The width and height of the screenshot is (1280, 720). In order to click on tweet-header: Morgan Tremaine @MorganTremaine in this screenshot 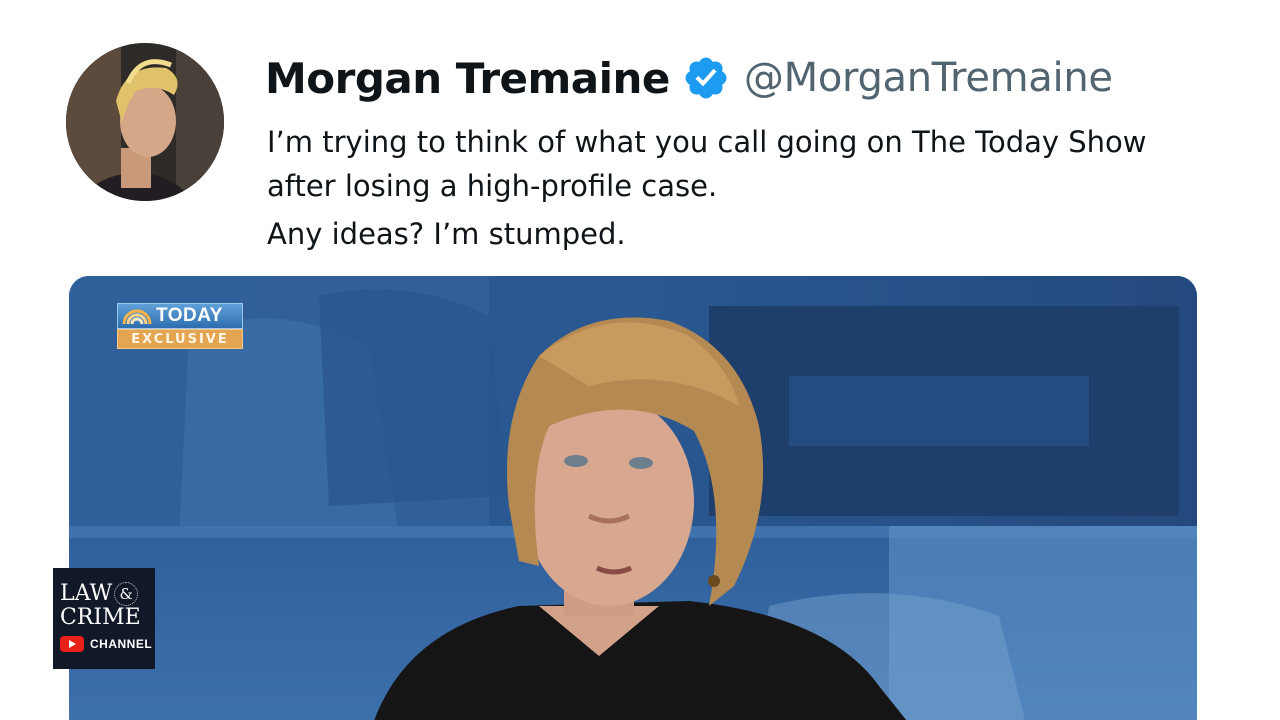, I will do `click(689, 78)`.